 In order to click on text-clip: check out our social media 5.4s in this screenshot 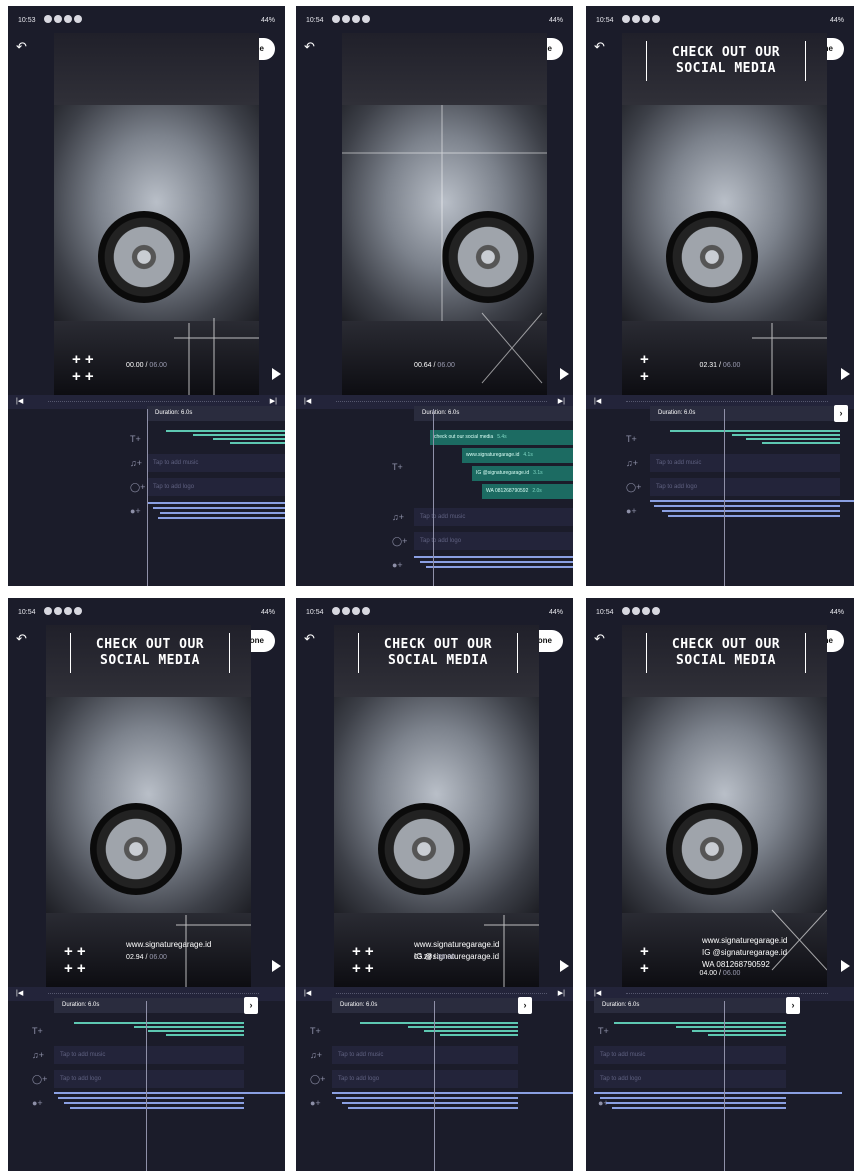, I will do `click(501, 437)`.